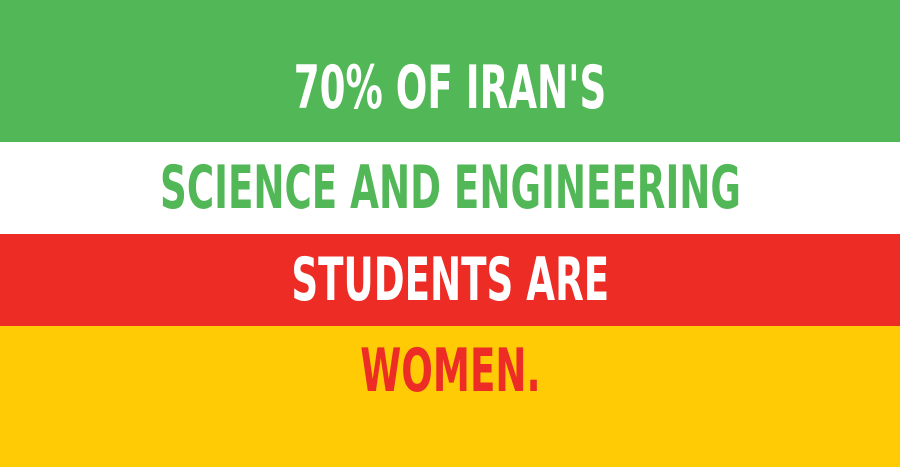  What do you see at coordinates (450, 370) in the screenshot?
I see `headline-line-4: WOMEN.` at bounding box center [450, 370].